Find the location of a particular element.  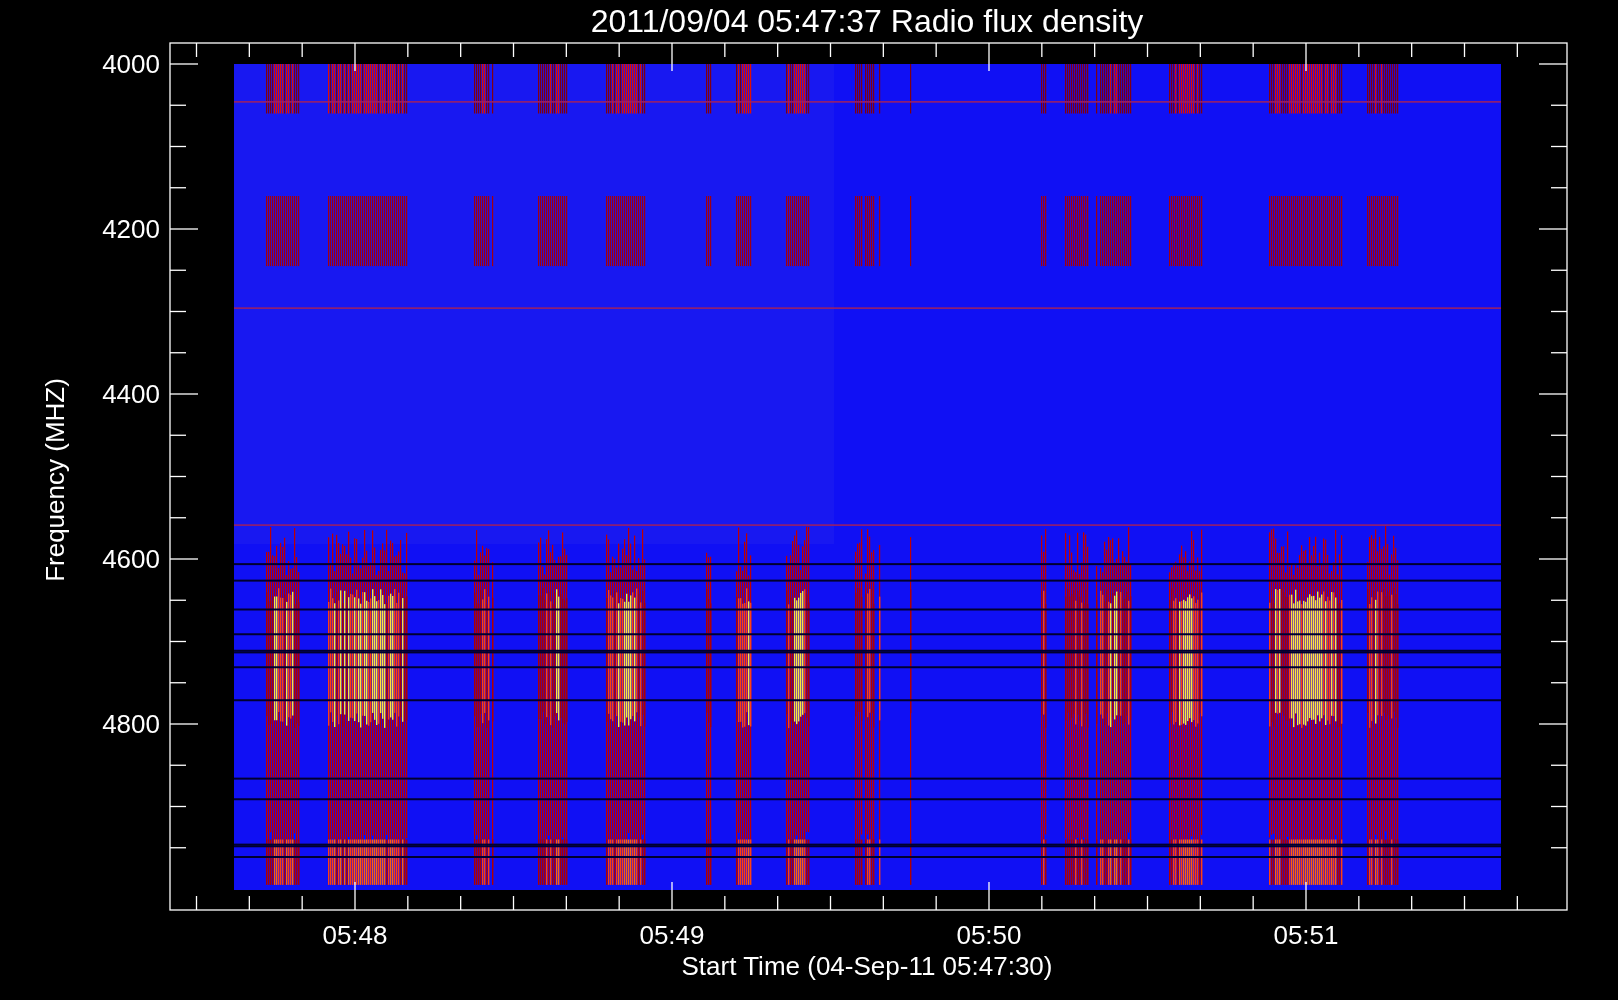

tick-label: 05:49 is located at coordinates (672, 935).